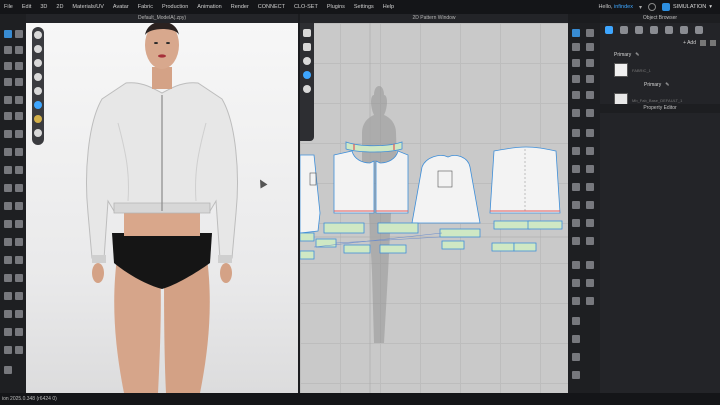 The width and height of the screenshot is (720, 405). What do you see at coordinates (307, 61) in the screenshot?
I see `info-icon` at bounding box center [307, 61].